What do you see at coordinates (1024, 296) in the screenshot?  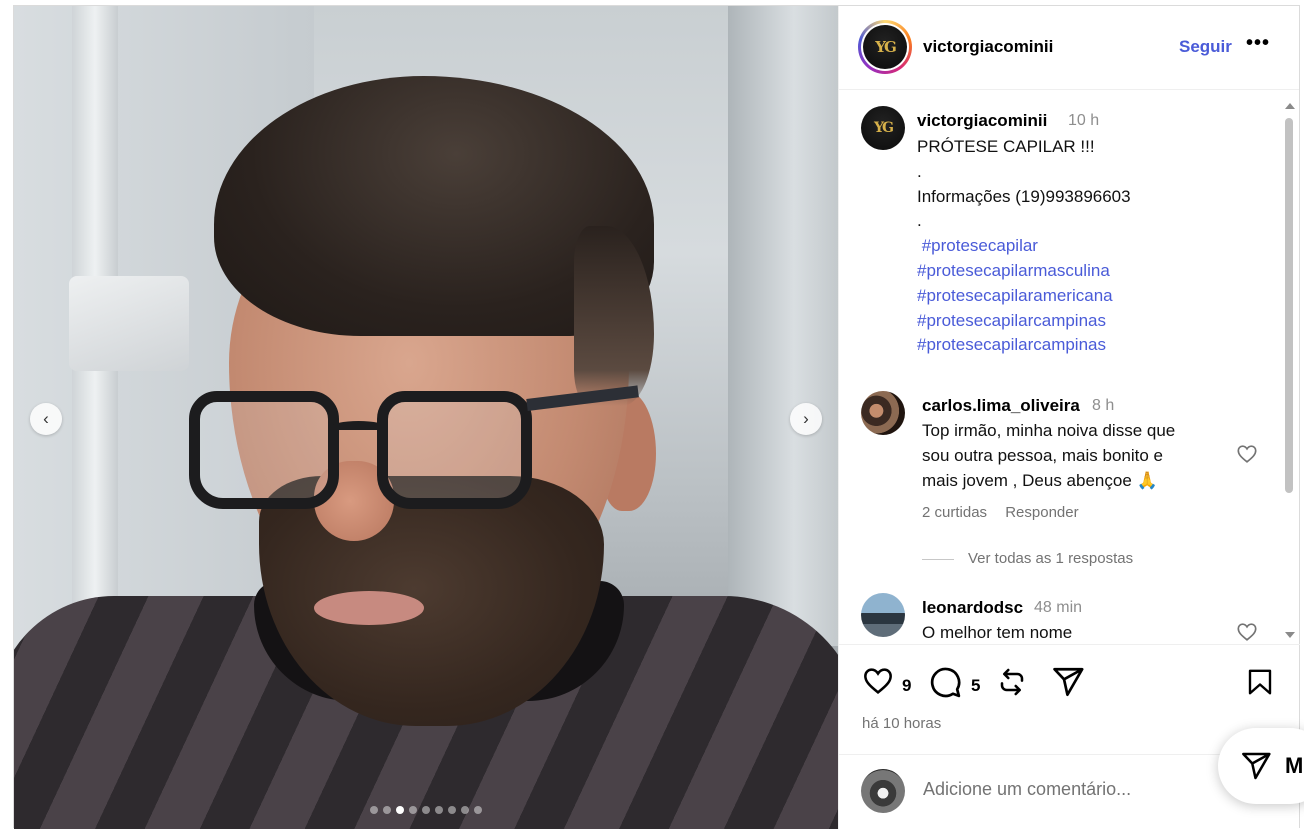 I see `hashtag-link: #protesecapilaramericana` at bounding box center [1024, 296].